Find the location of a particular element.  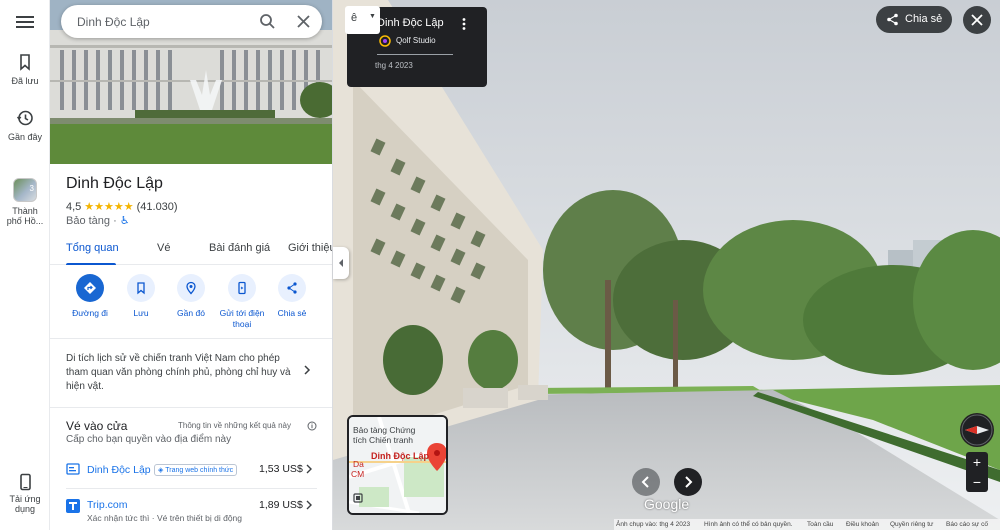

ticket-provider-name: Trip.com is located at coordinates (107, 505).